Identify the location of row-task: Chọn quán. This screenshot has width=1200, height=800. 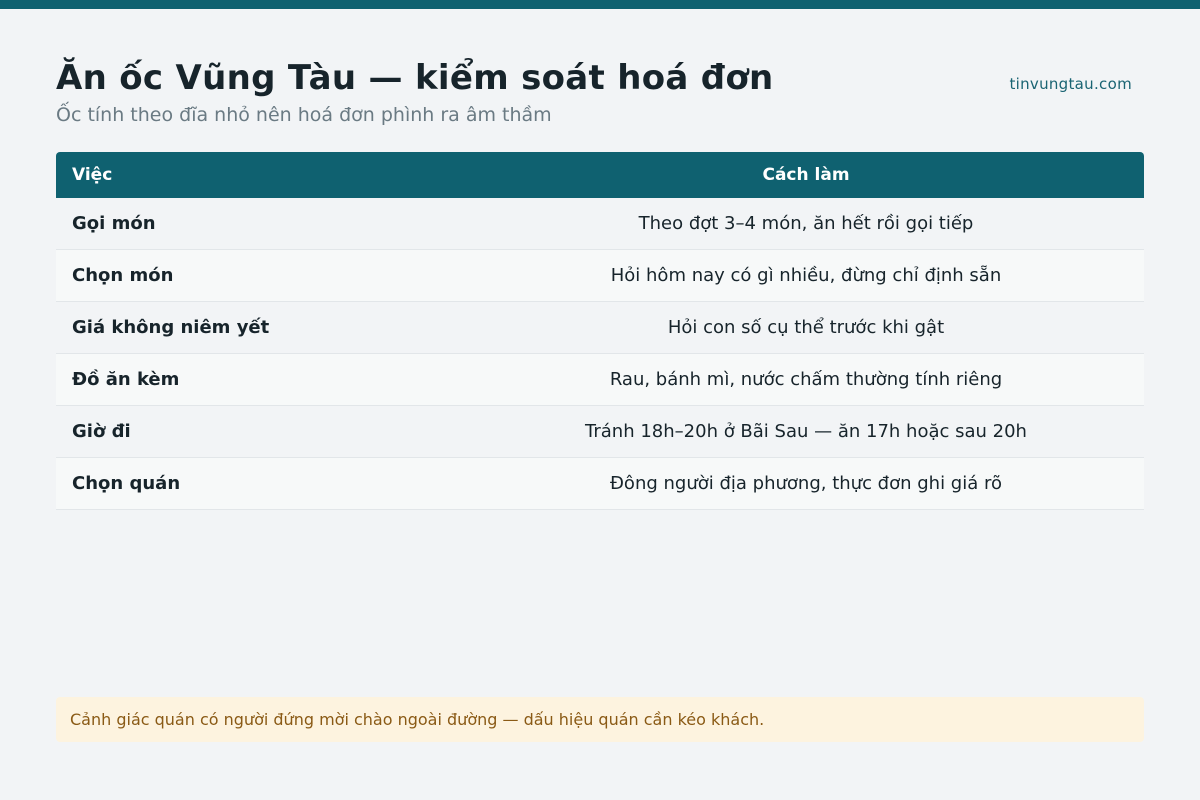
(126, 483).